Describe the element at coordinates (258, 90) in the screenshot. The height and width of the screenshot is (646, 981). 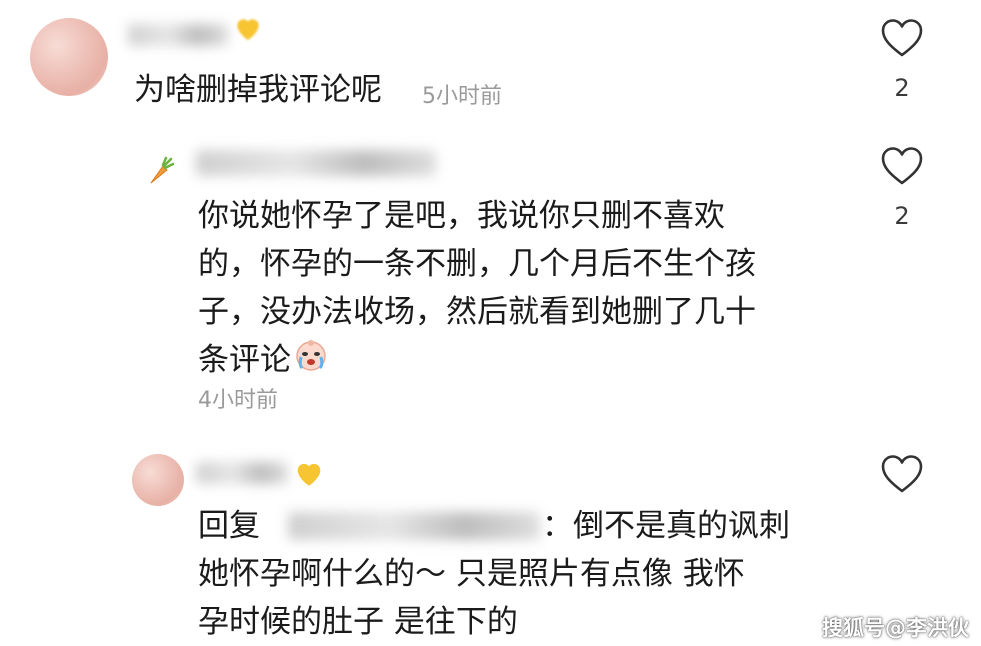
I see `comment-text: 为啥删掉我评论呢` at that location.